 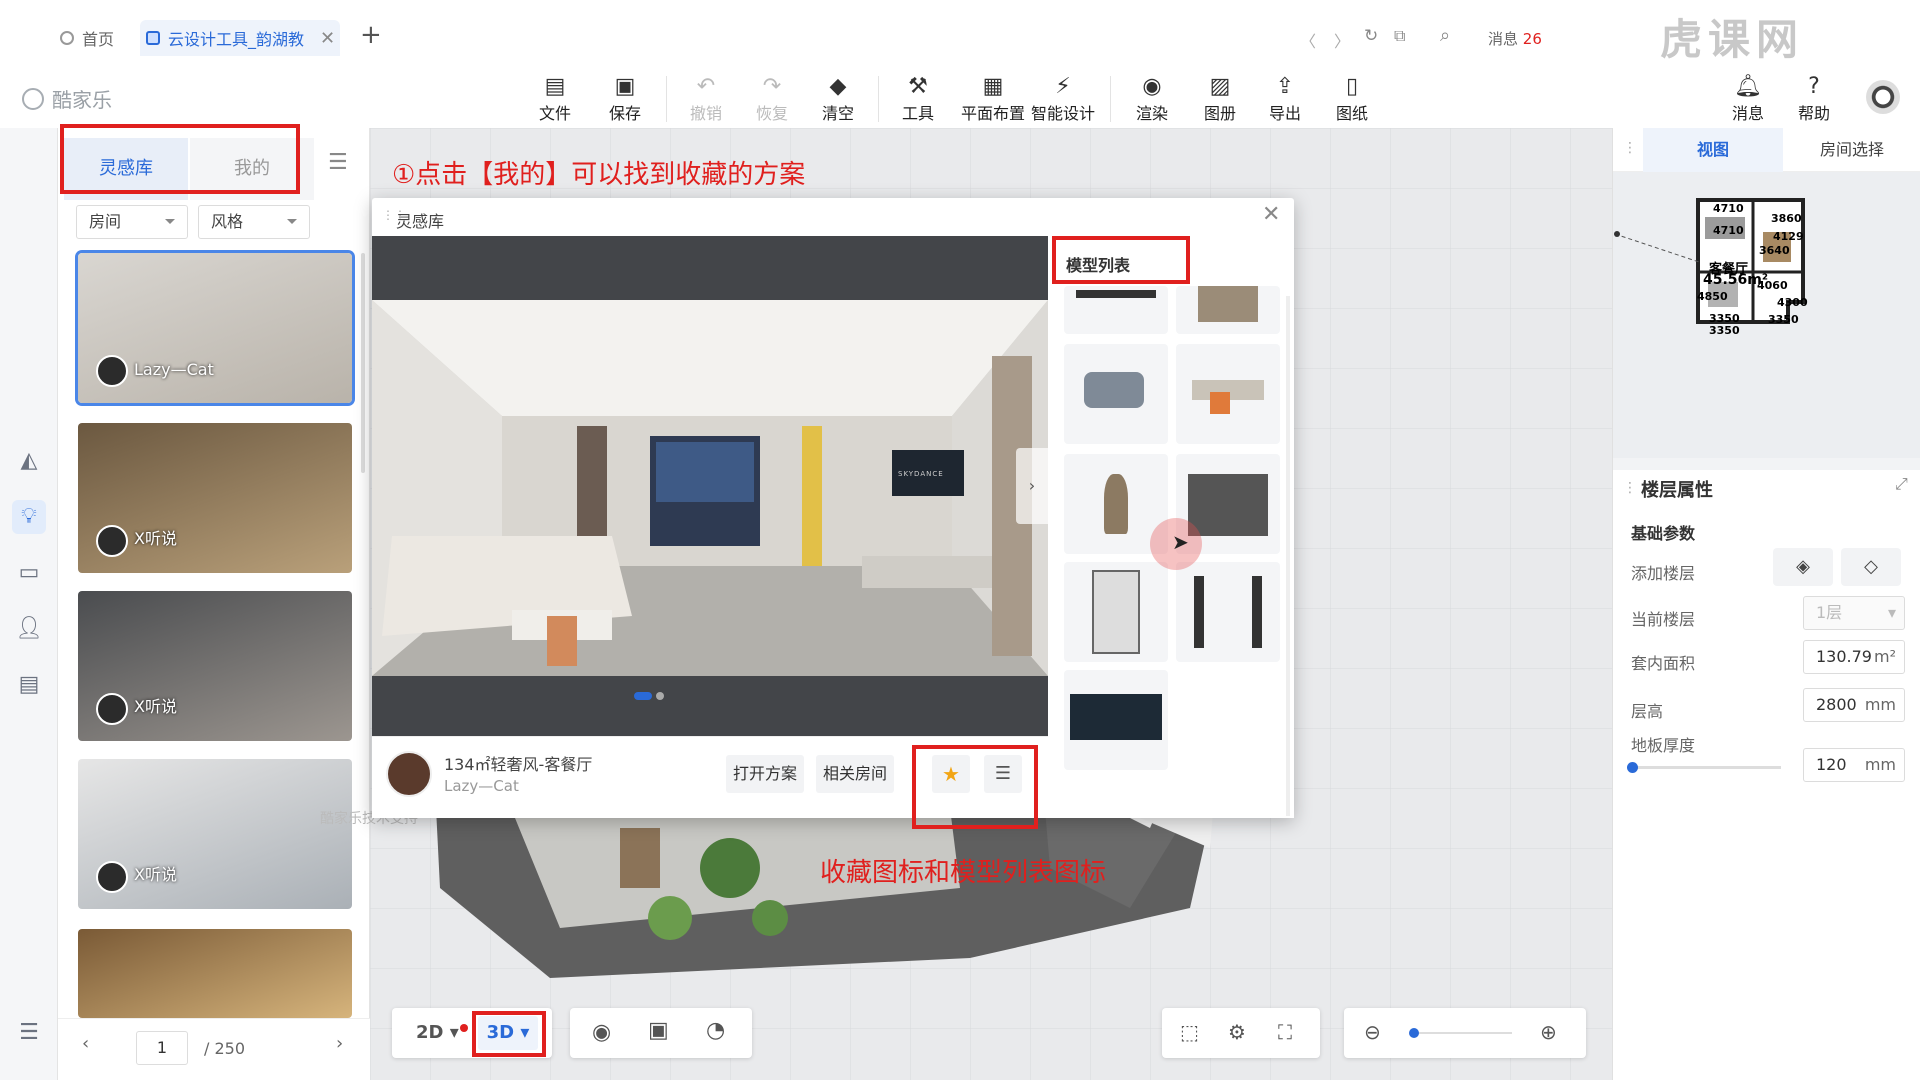 What do you see at coordinates (1271, 214) in the screenshot?
I see `close-icon: ✕` at bounding box center [1271, 214].